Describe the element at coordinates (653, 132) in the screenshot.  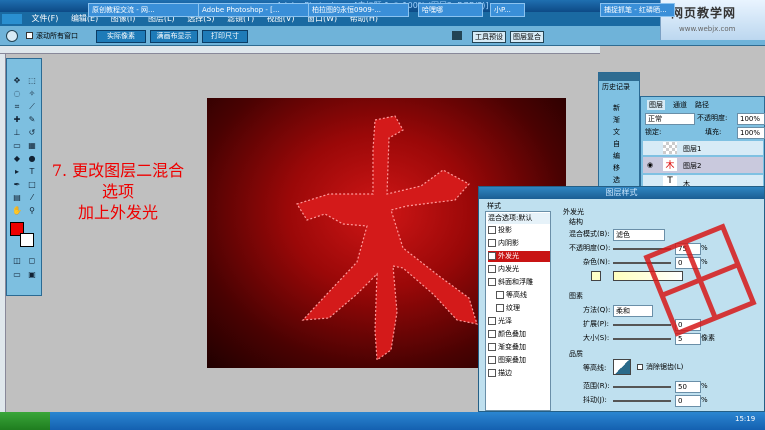
I see `lock-label: 锁定:` at that location.